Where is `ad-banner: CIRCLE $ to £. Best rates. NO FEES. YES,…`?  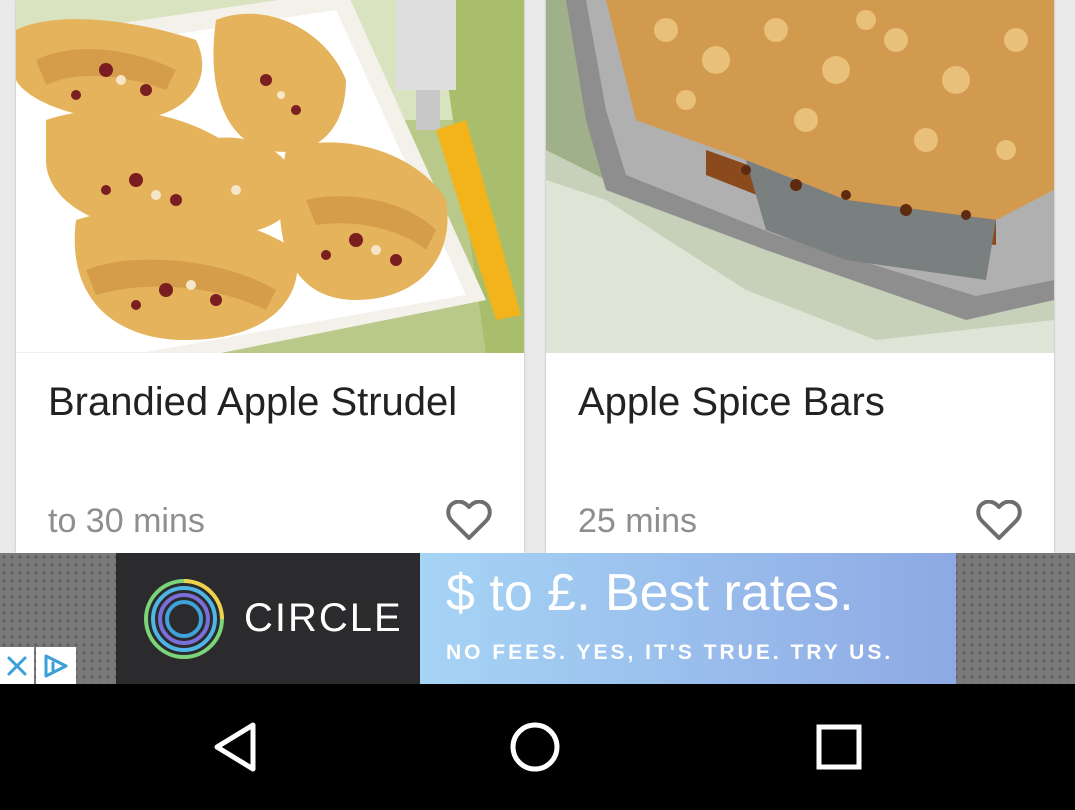 ad-banner: CIRCLE $ to £. Best rates. NO FEES. YES,… is located at coordinates (536, 618).